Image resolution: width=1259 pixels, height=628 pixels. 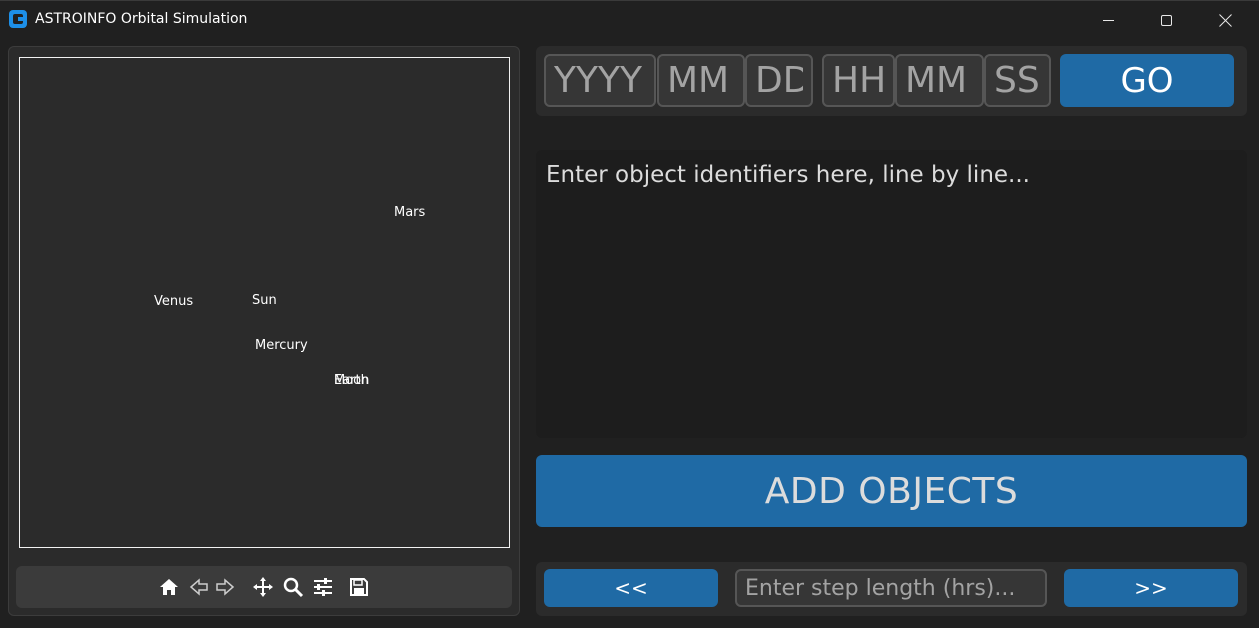 I want to click on planet-label-moon: Moon, so click(x=352, y=380).